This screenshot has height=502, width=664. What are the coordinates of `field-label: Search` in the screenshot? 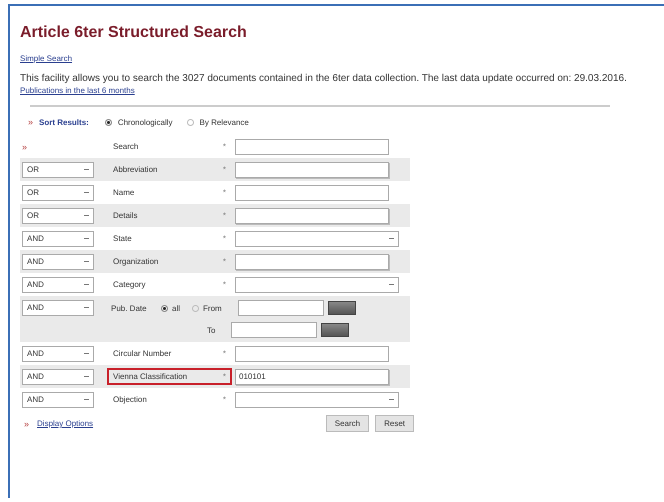 It's located at (125, 146).